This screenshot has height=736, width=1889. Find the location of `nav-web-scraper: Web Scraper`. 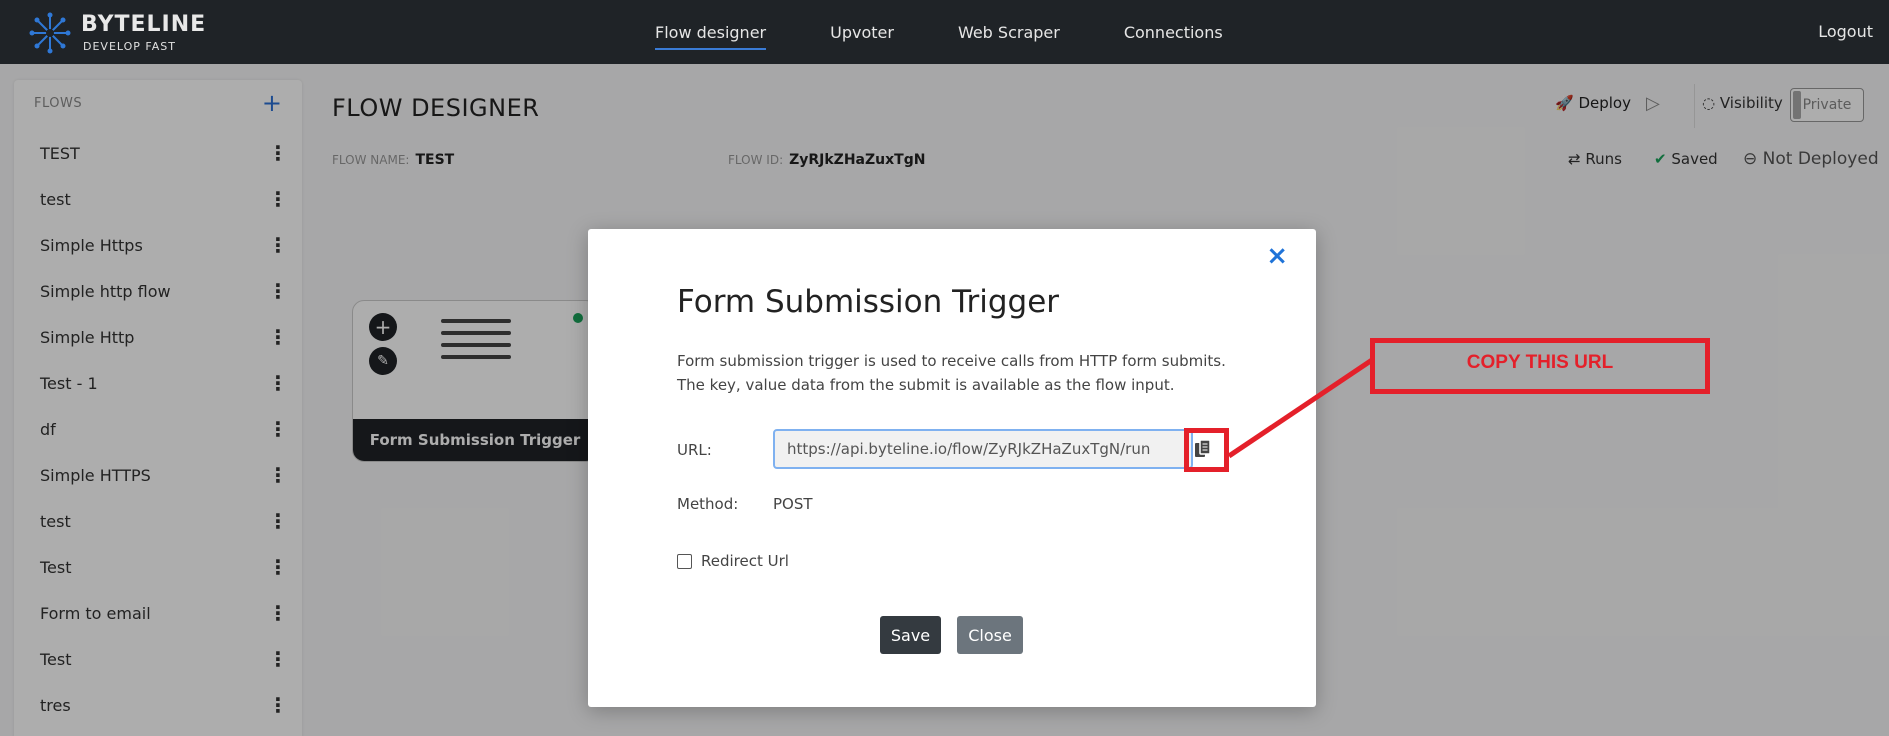

nav-web-scraper: Web Scraper is located at coordinates (1009, 32).